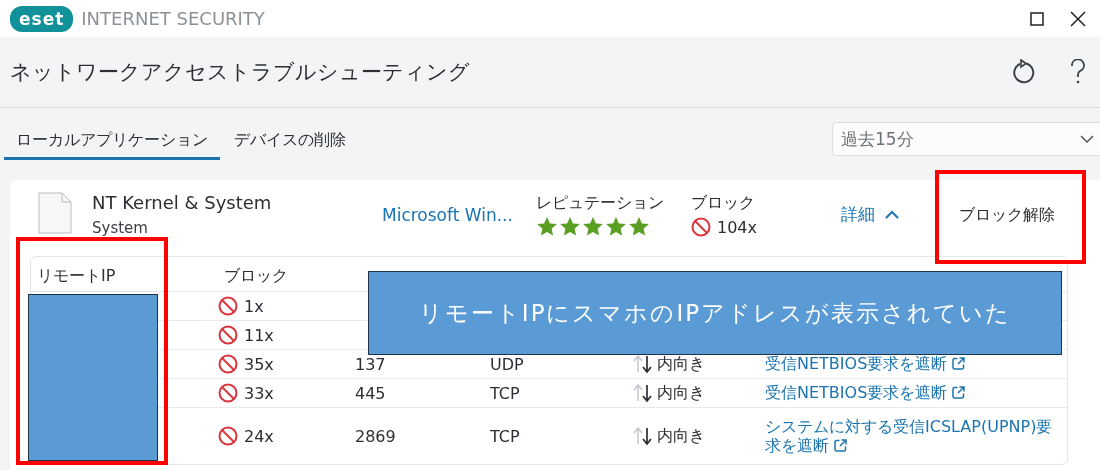  Describe the element at coordinates (259, 393) in the screenshot. I see `blocked-count: 33x` at that location.